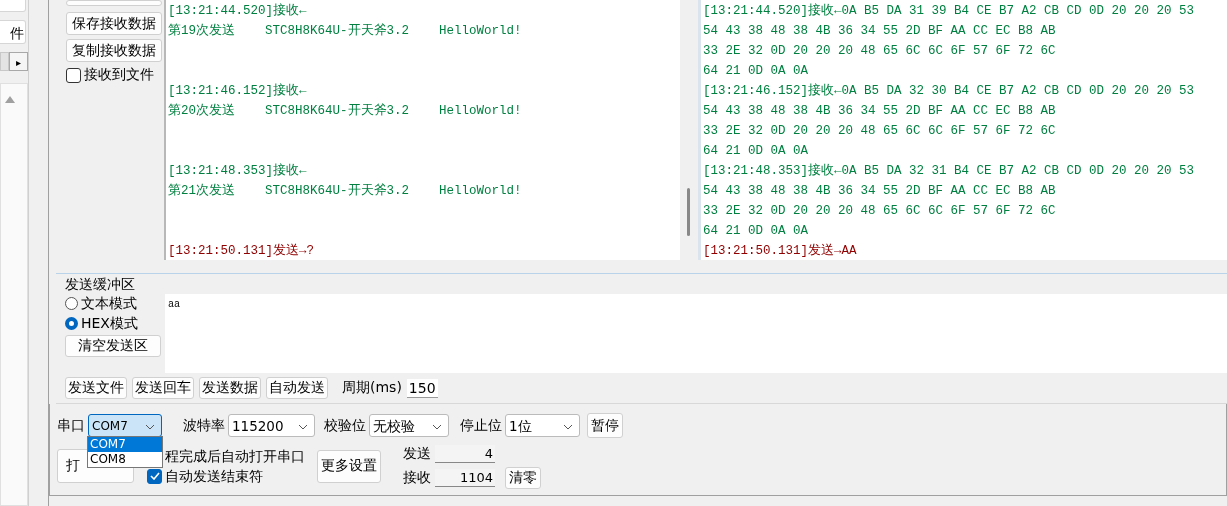  Describe the element at coordinates (100, 284) in the screenshot. I see `group-title: 发送缓冲区` at that location.